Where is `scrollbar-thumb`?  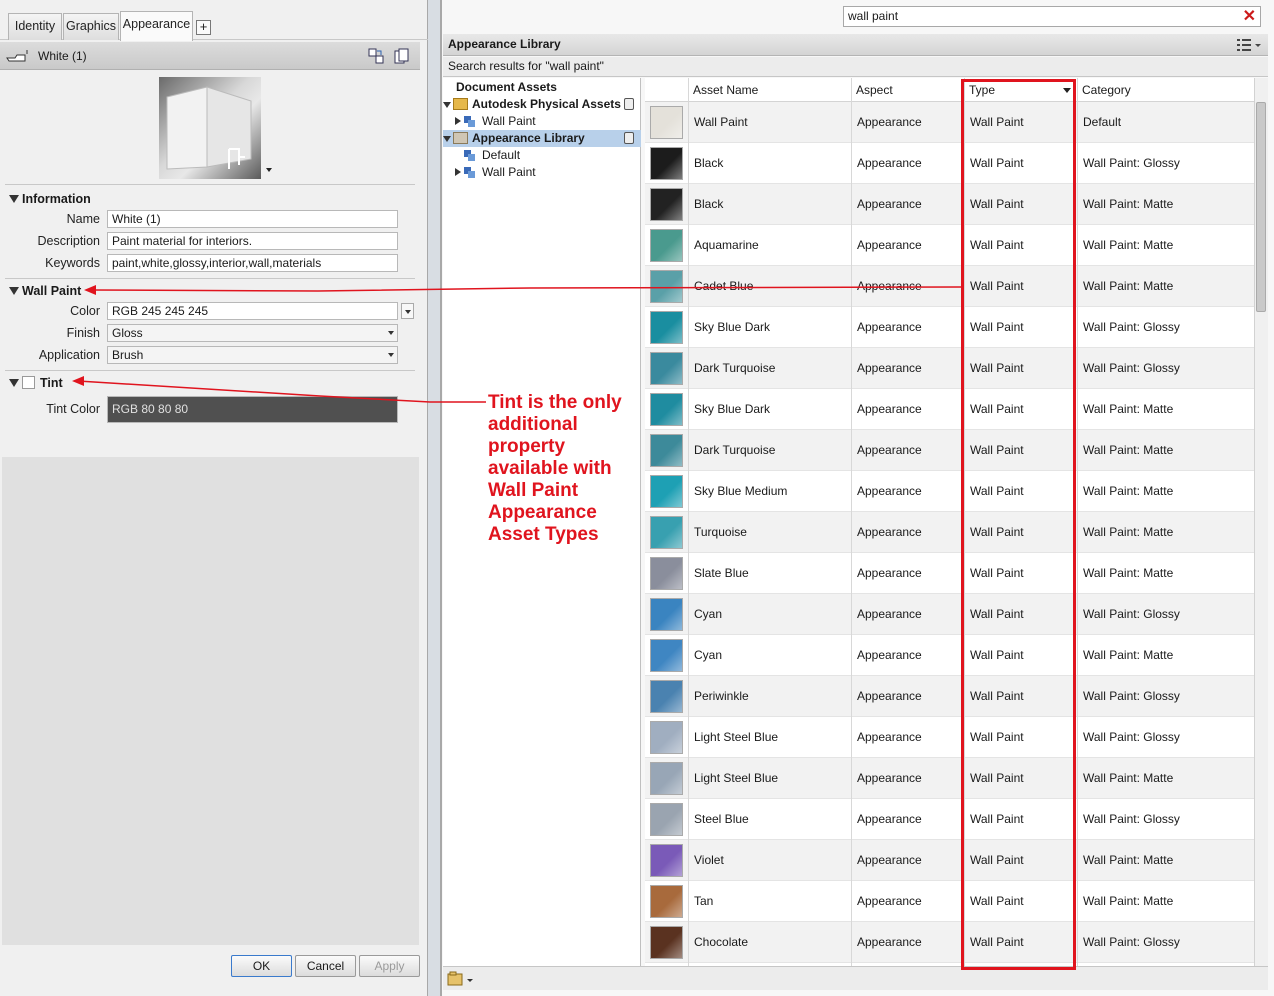 scrollbar-thumb is located at coordinates (1261, 207).